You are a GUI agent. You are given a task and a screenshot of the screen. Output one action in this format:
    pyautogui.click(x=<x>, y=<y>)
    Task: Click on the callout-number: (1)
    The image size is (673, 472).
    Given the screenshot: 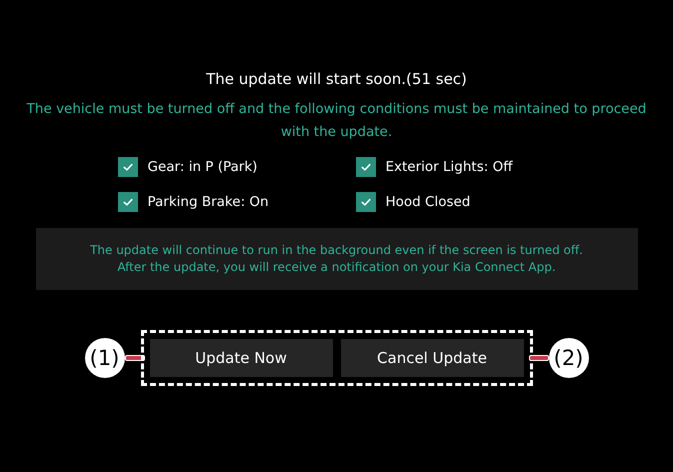 What is the action you would take?
    pyautogui.click(x=104, y=358)
    